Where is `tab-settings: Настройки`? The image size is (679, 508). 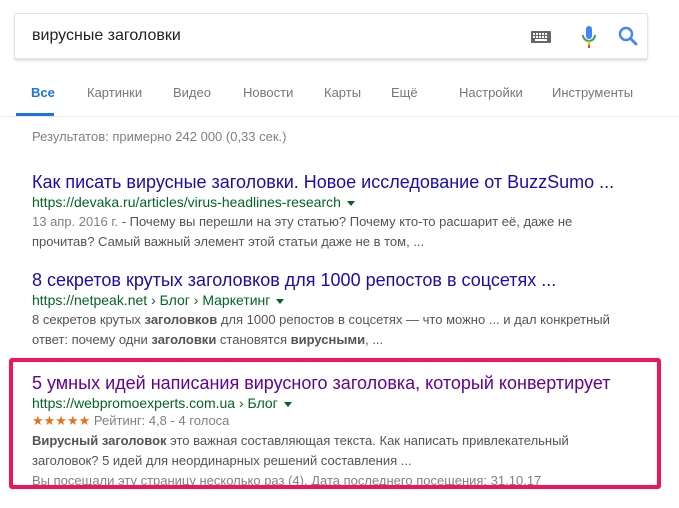 tab-settings: Настройки is located at coordinates (491, 92).